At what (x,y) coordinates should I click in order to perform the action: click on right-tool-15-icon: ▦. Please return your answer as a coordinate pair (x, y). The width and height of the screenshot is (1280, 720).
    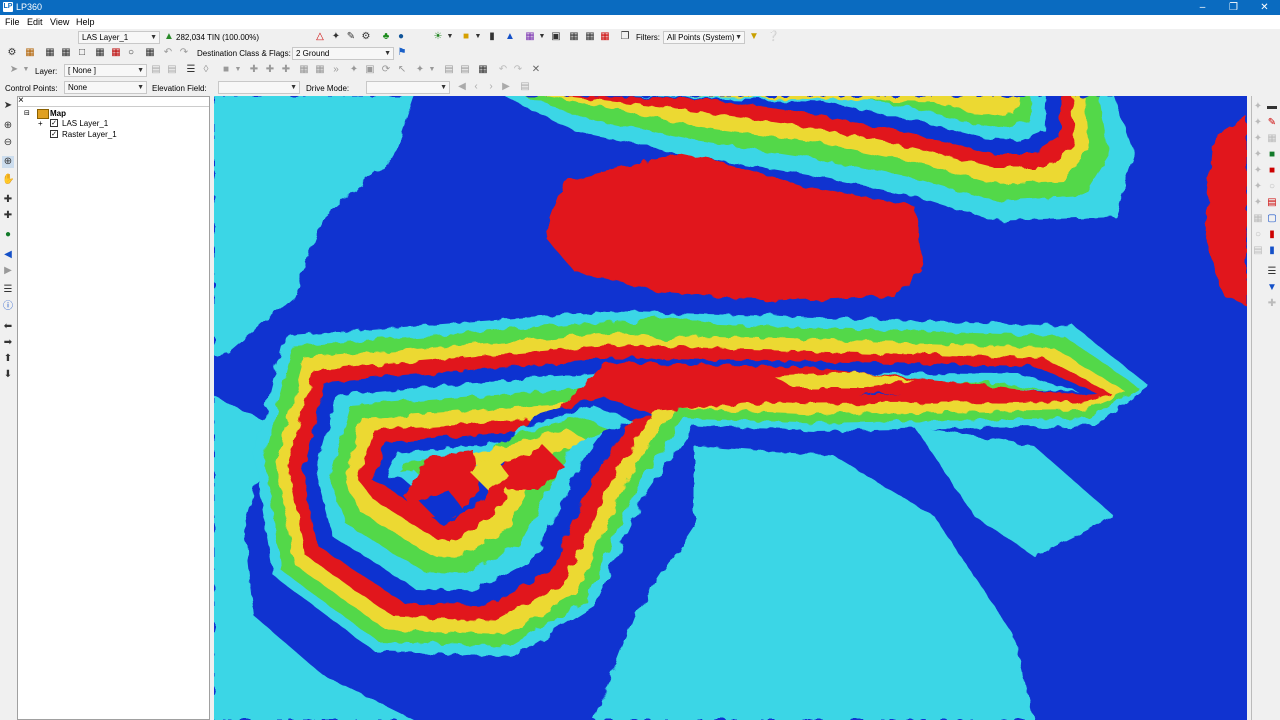
    Looking at the image, I should click on (1258, 219).